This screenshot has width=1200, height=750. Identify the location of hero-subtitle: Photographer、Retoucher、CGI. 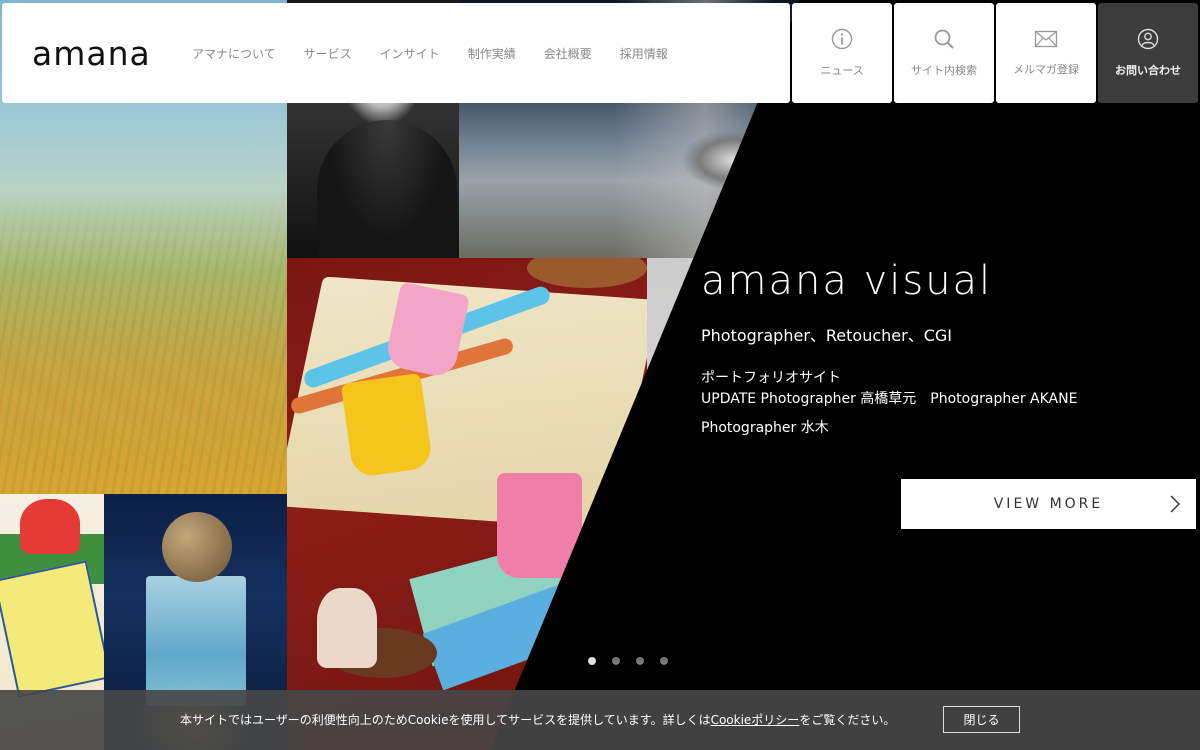
(826, 335).